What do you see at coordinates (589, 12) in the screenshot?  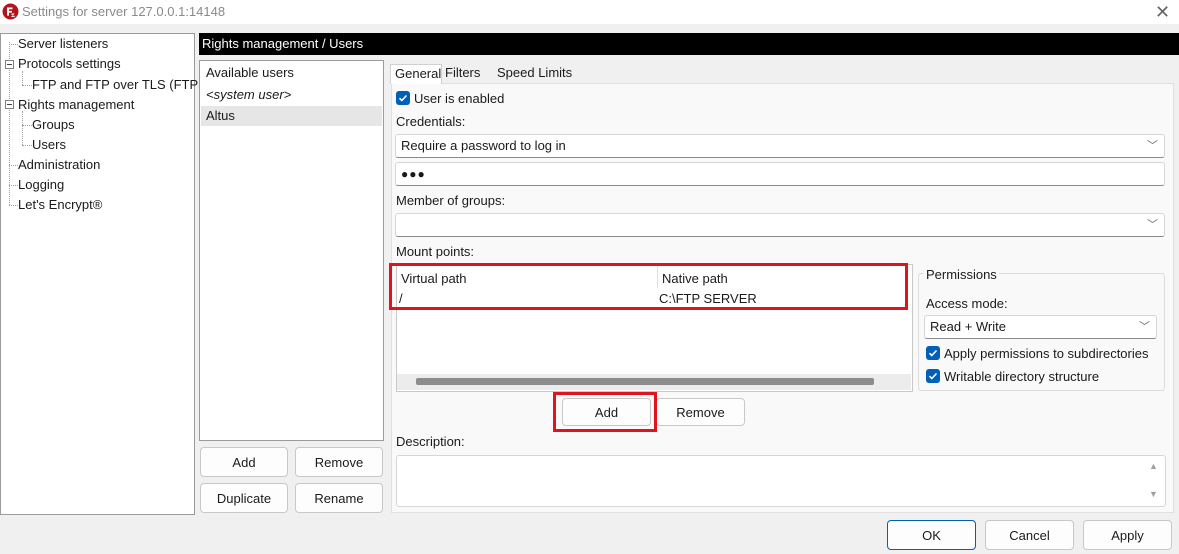 I see `title-bar: Settings for server 127.0.0.1:14148 ✕` at bounding box center [589, 12].